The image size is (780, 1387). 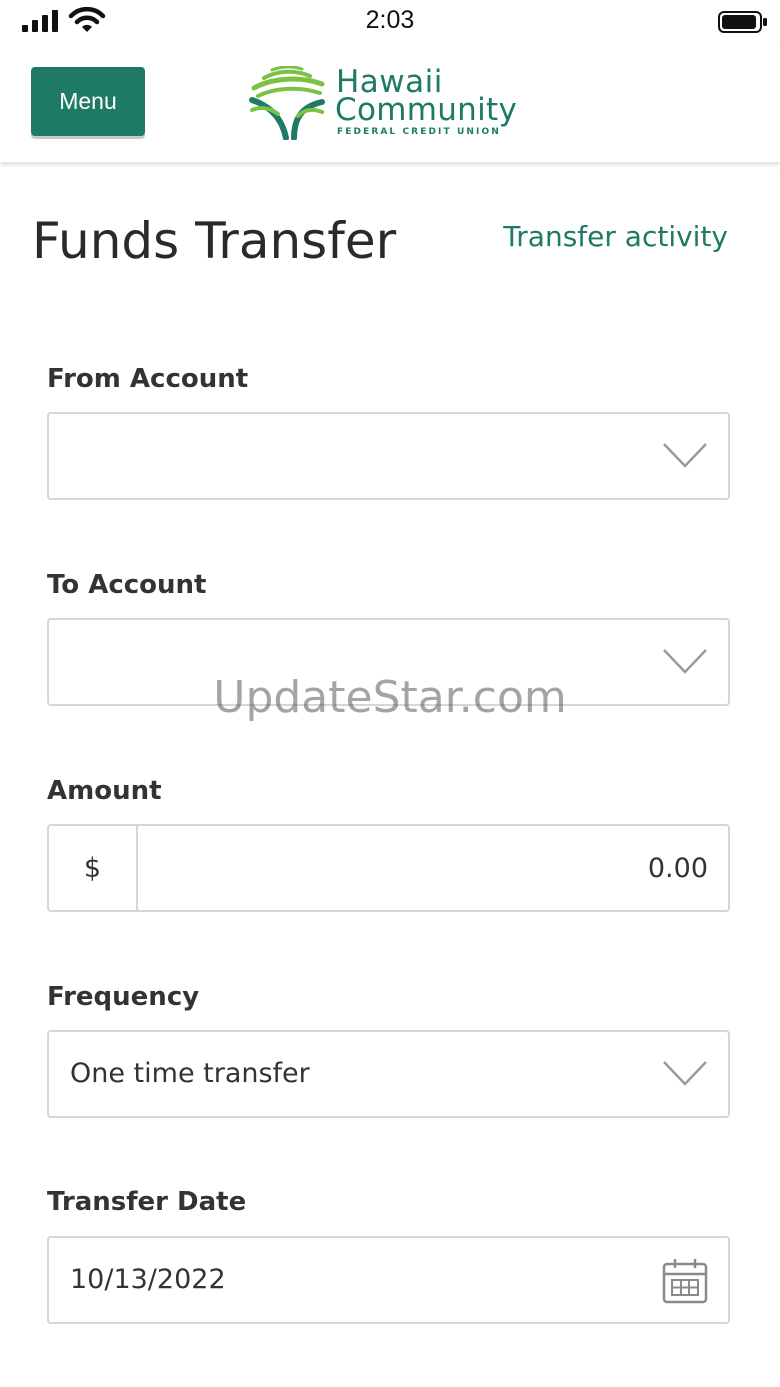 I want to click on transfer-date-field: 10/13/2022, so click(x=388, y=1280).